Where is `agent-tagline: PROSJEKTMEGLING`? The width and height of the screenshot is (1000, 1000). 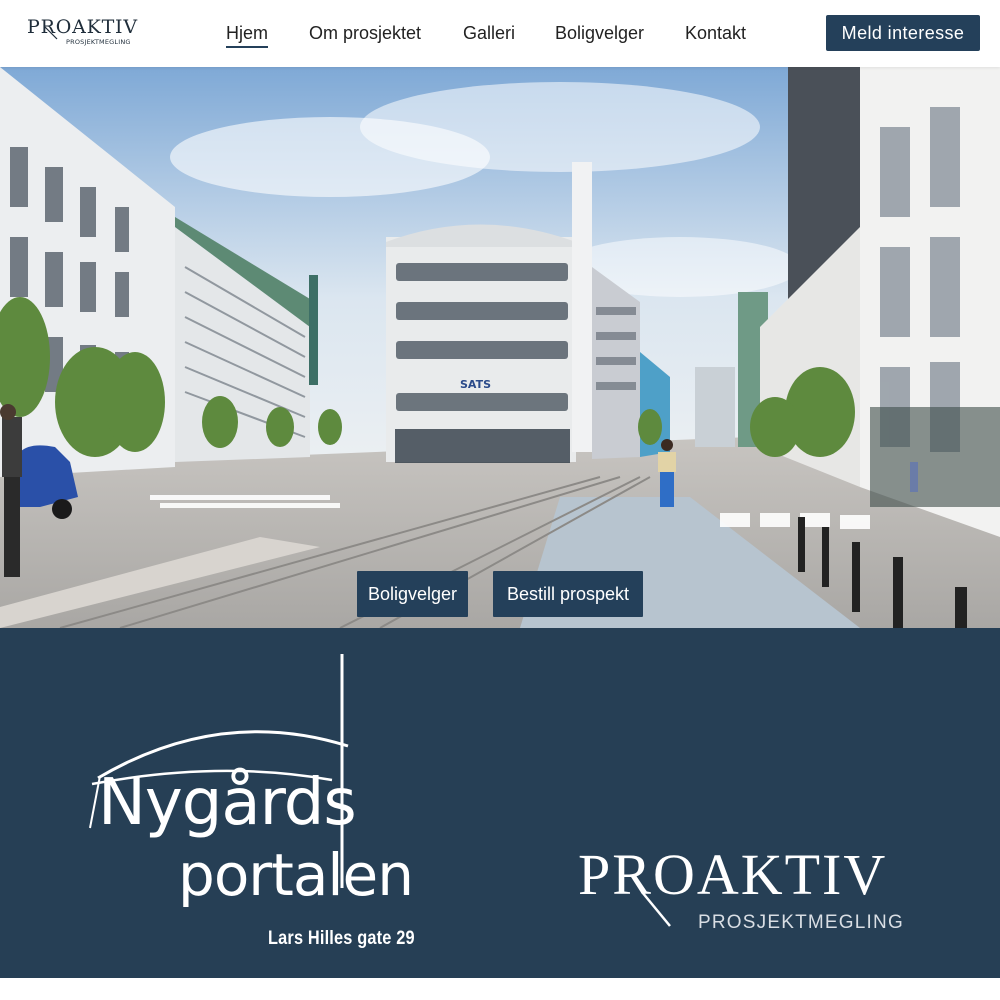 agent-tagline: PROSJEKTMEGLING is located at coordinates (801, 922).